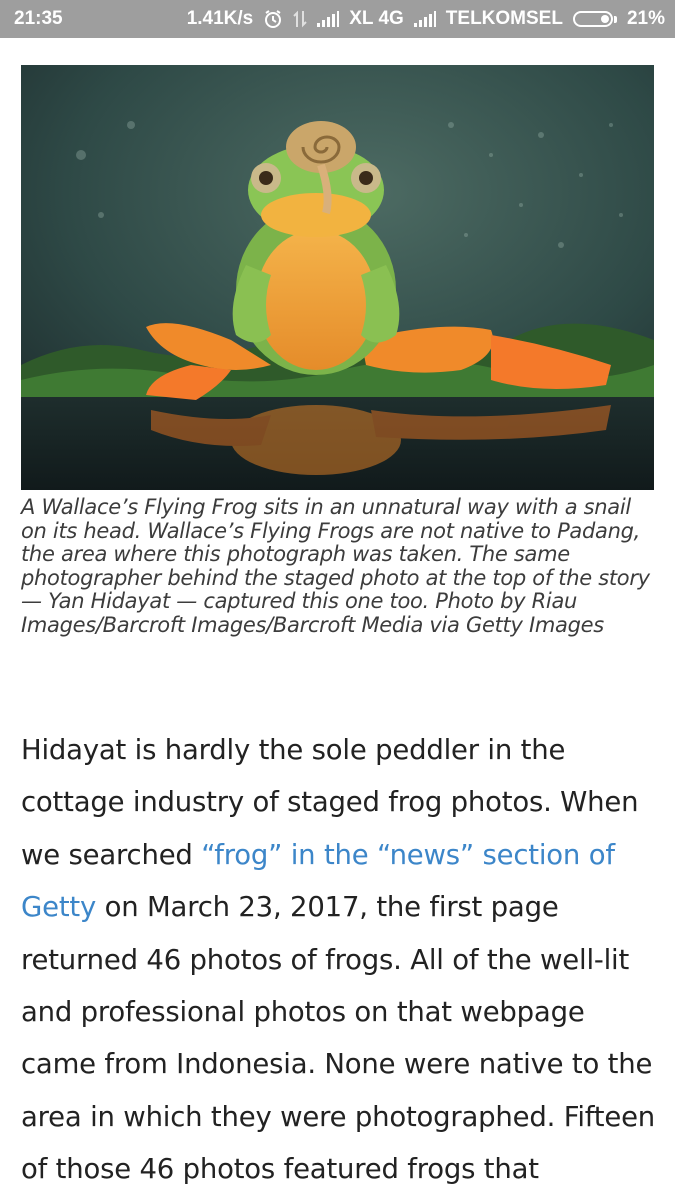 The height and width of the screenshot is (1200, 675). Describe the element at coordinates (645, 18) in the screenshot. I see `battery-percent: 21%` at that location.